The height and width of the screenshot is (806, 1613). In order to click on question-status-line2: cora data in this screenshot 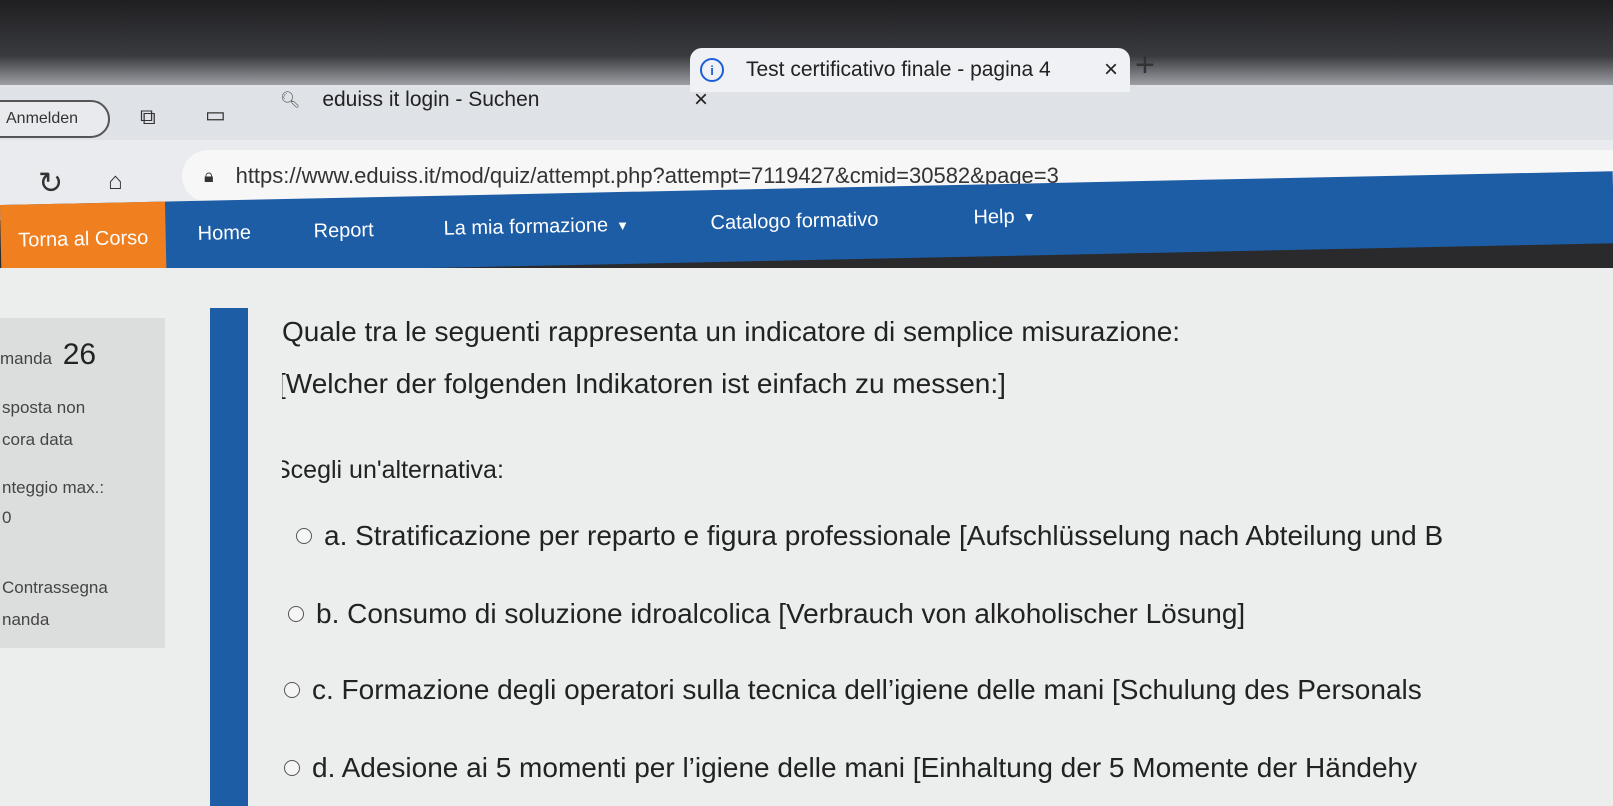, I will do `click(37, 439)`.